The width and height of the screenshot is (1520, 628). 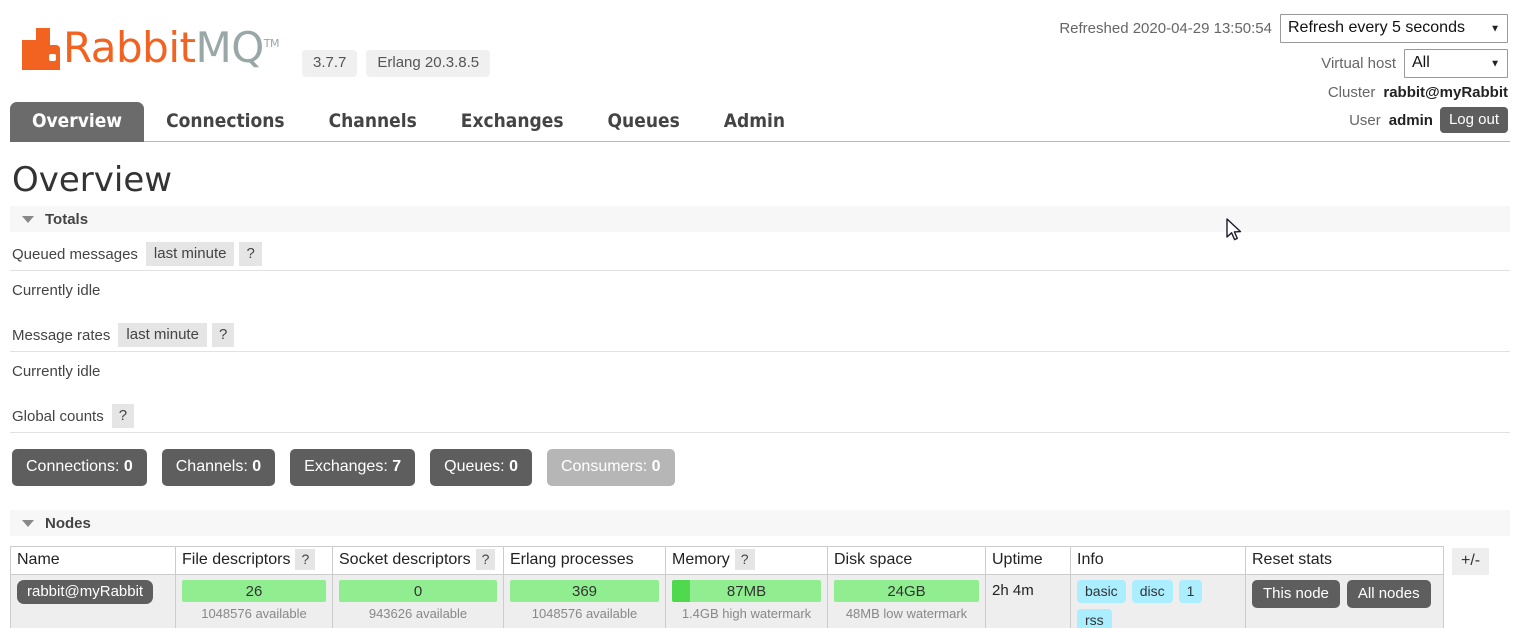 I want to click on collapse-triangle-icon, so click(x=28, y=219).